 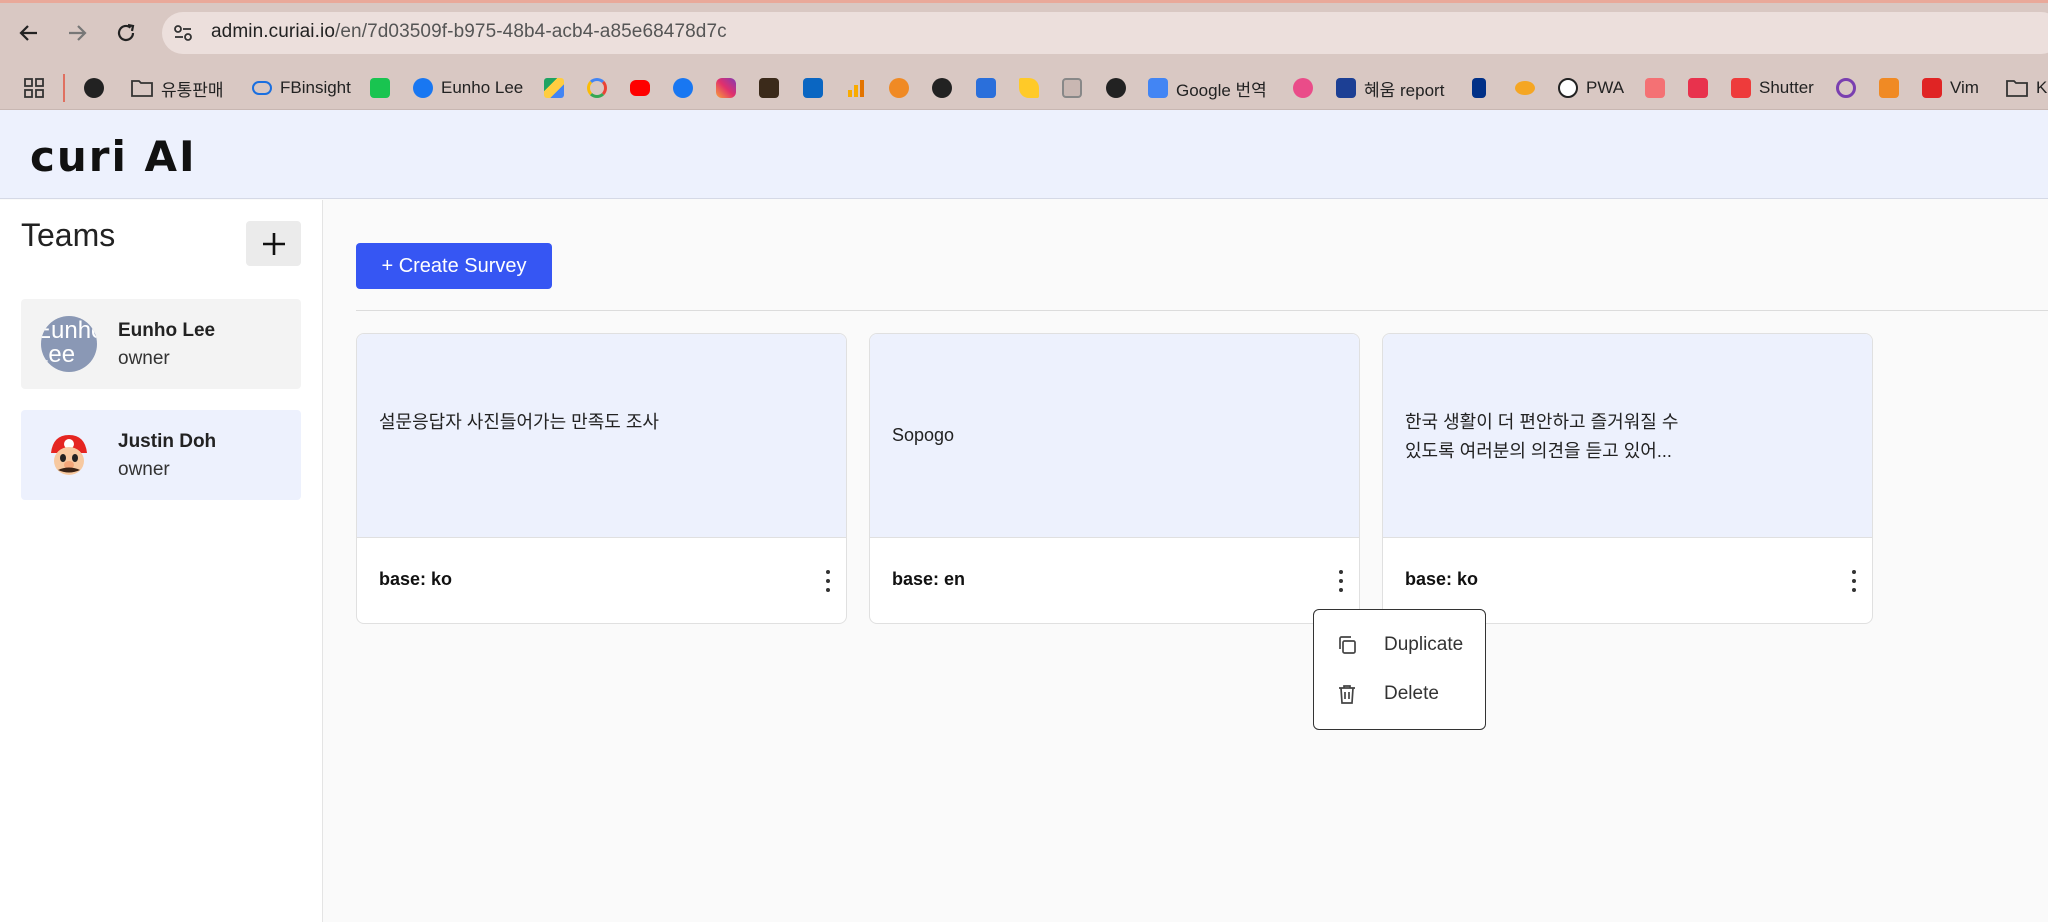 I want to click on survey-card: 설문응답자 사진들어가는 만족도 조사 base: ko, so click(x=601, y=478).